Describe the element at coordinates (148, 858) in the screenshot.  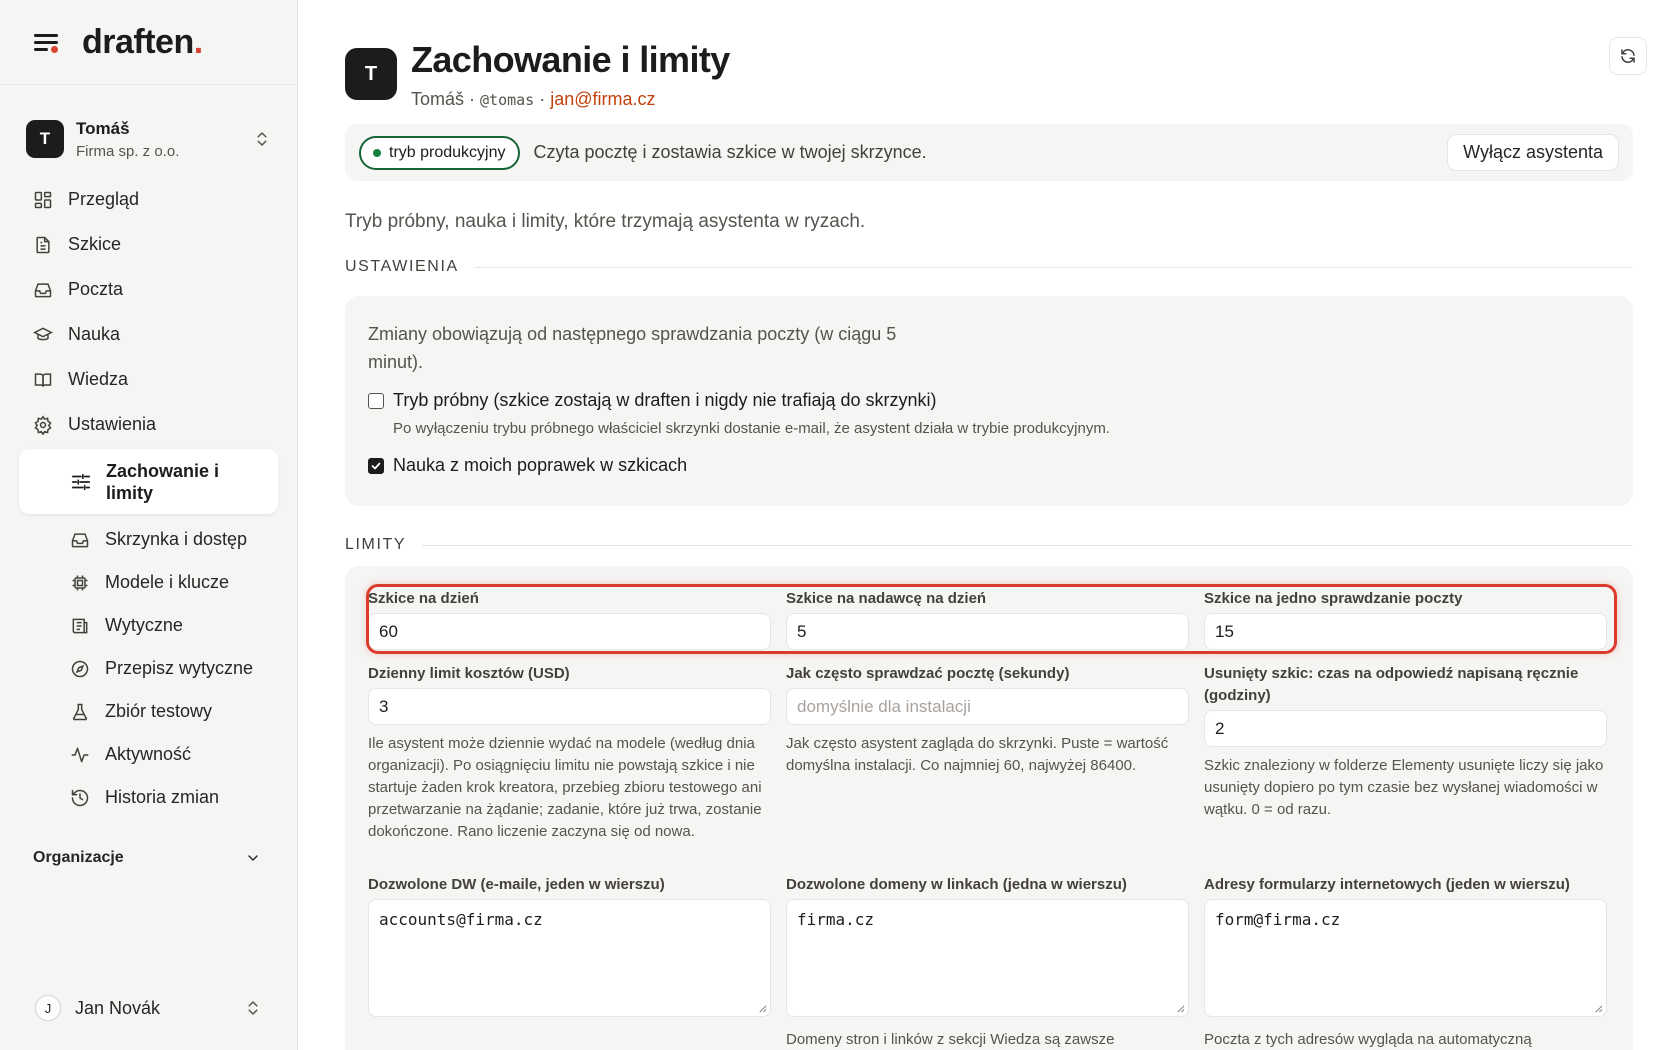
I see `organizations-toggle: Organizacje` at that location.